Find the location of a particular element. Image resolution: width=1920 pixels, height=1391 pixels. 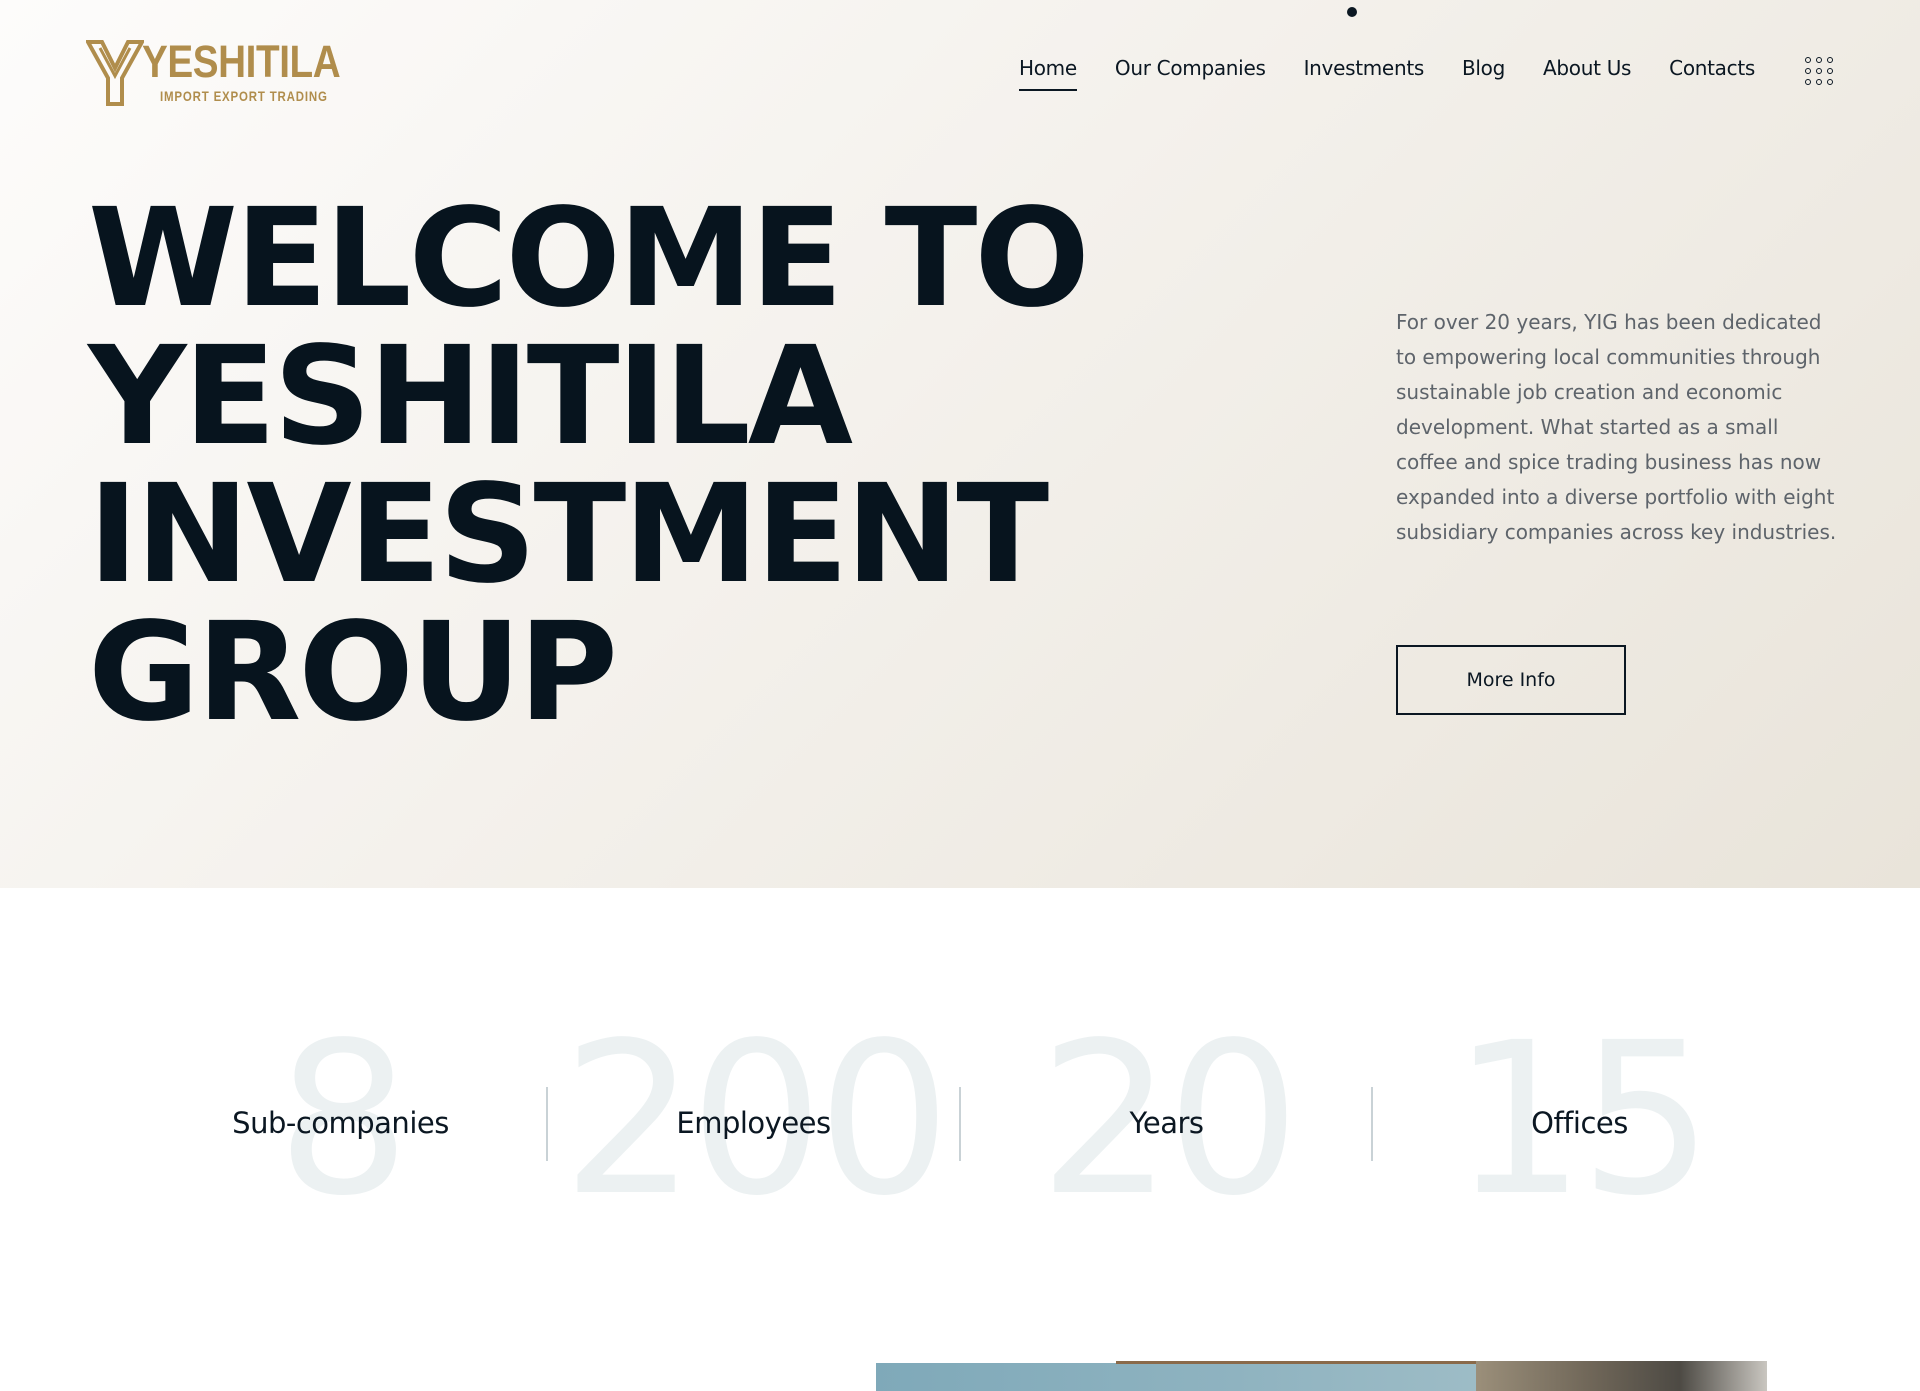

nav-item-our-companies: Our Companies is located at coordinates (1190, 68).